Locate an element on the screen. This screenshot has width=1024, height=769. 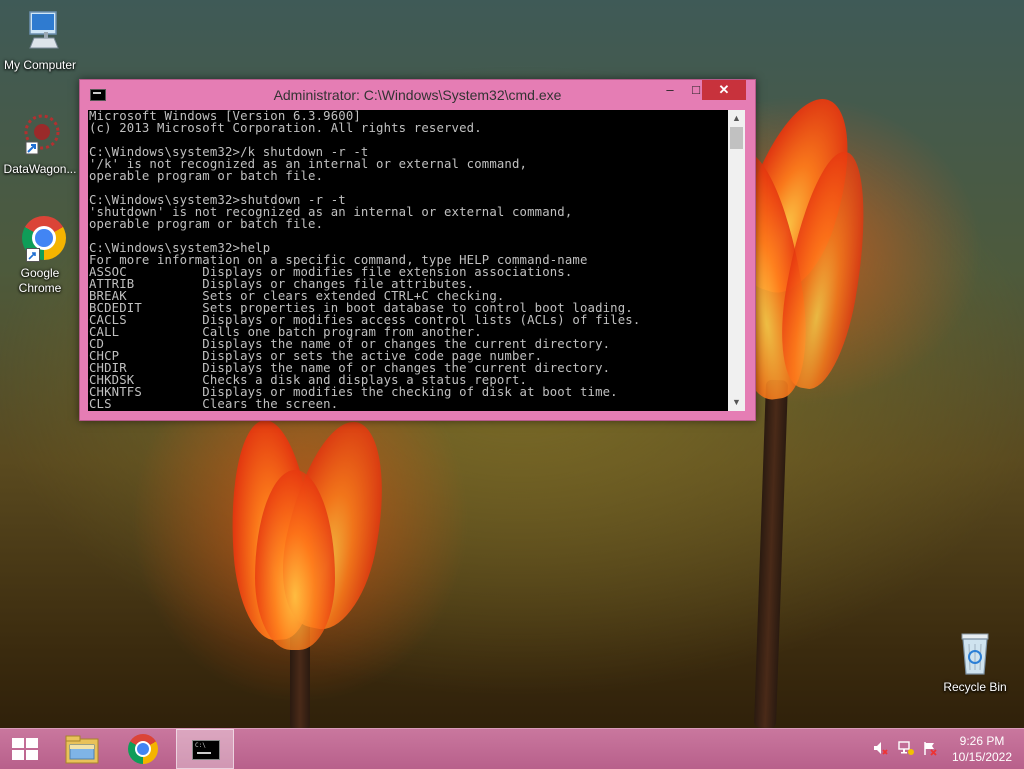
taskbar-command-prompt is located at coordinates (205, 749).